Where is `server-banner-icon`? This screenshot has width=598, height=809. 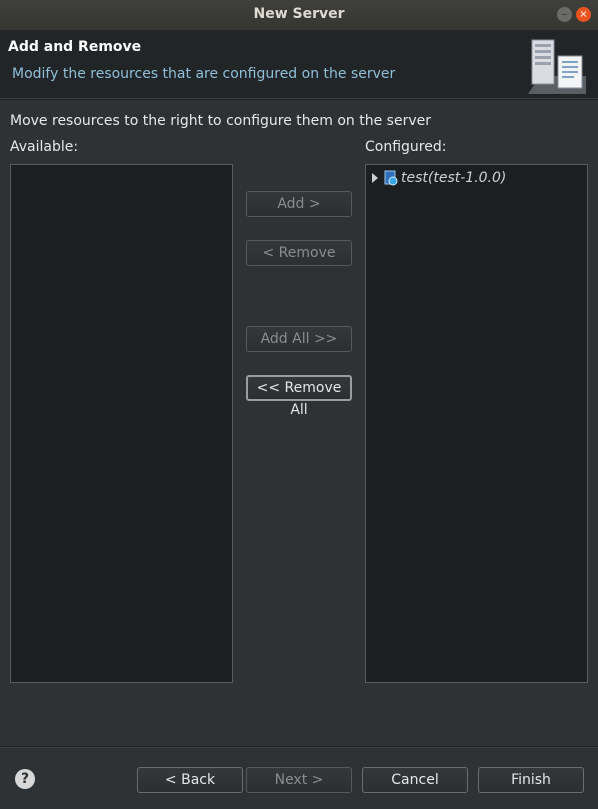
server-banner-icon is located at coordinates (557, 66).